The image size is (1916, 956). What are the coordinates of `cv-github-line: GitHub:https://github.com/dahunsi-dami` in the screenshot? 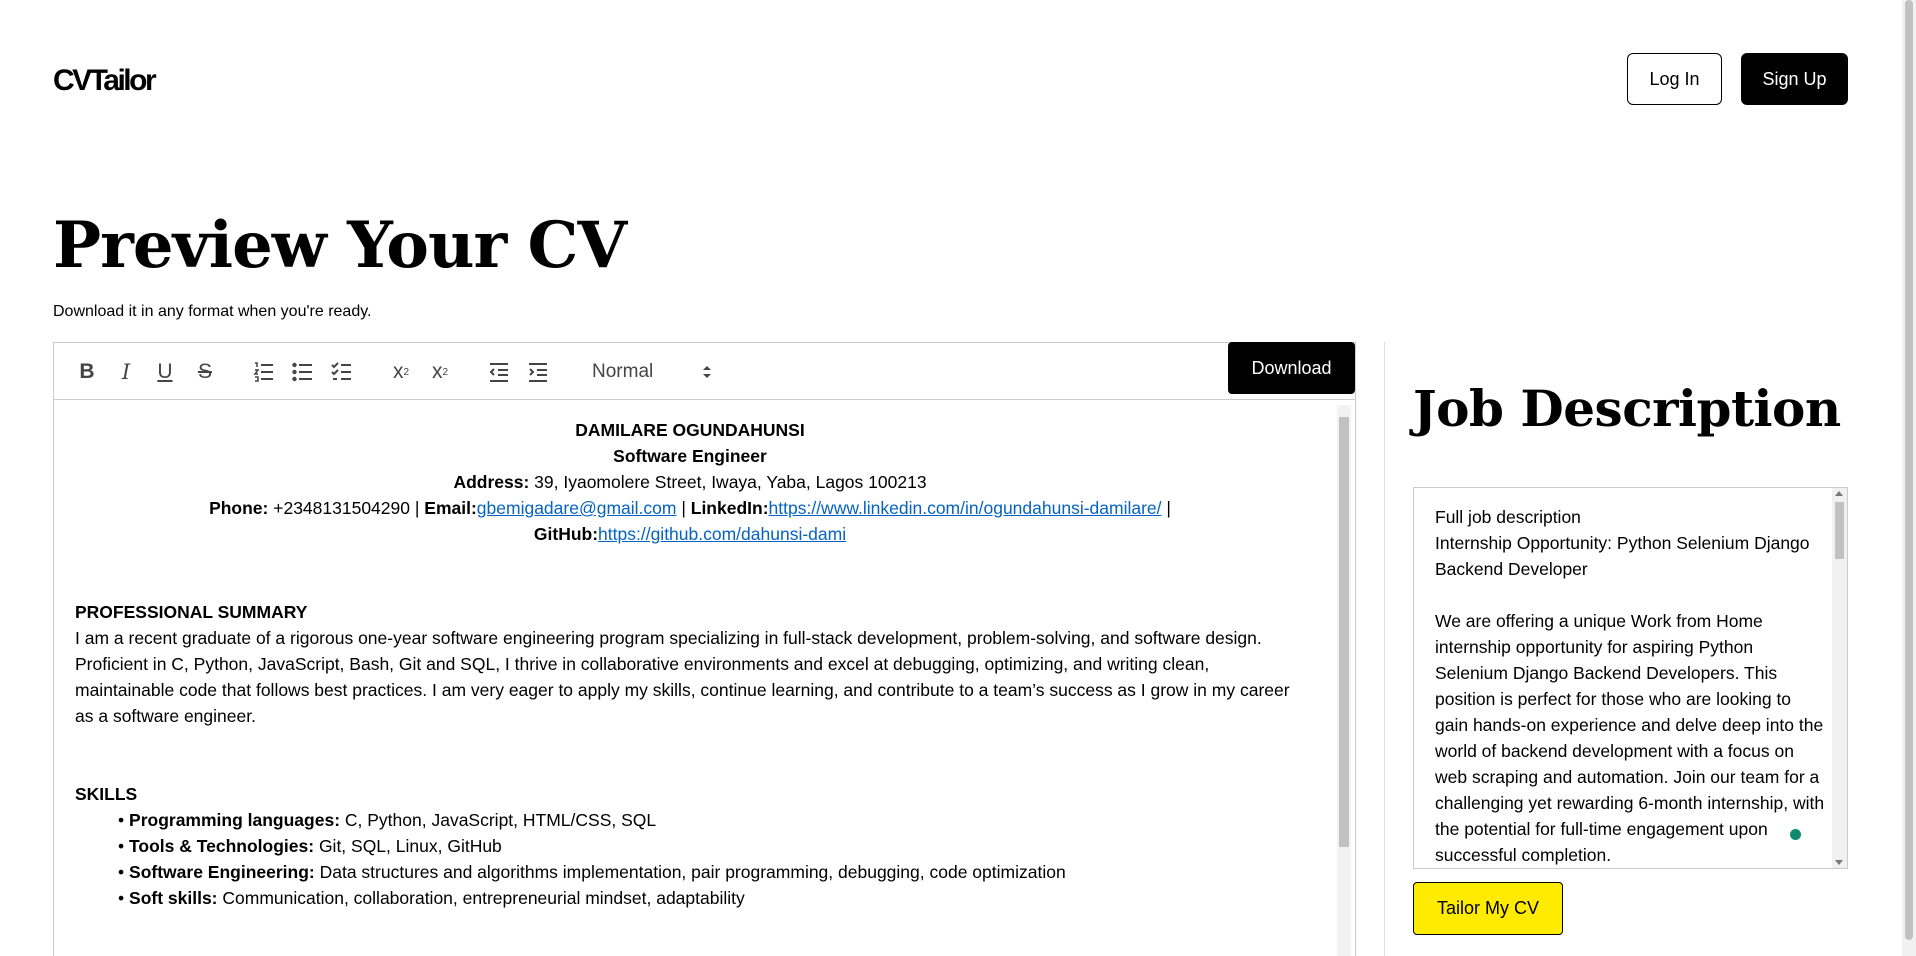 It's located at (690, 534).